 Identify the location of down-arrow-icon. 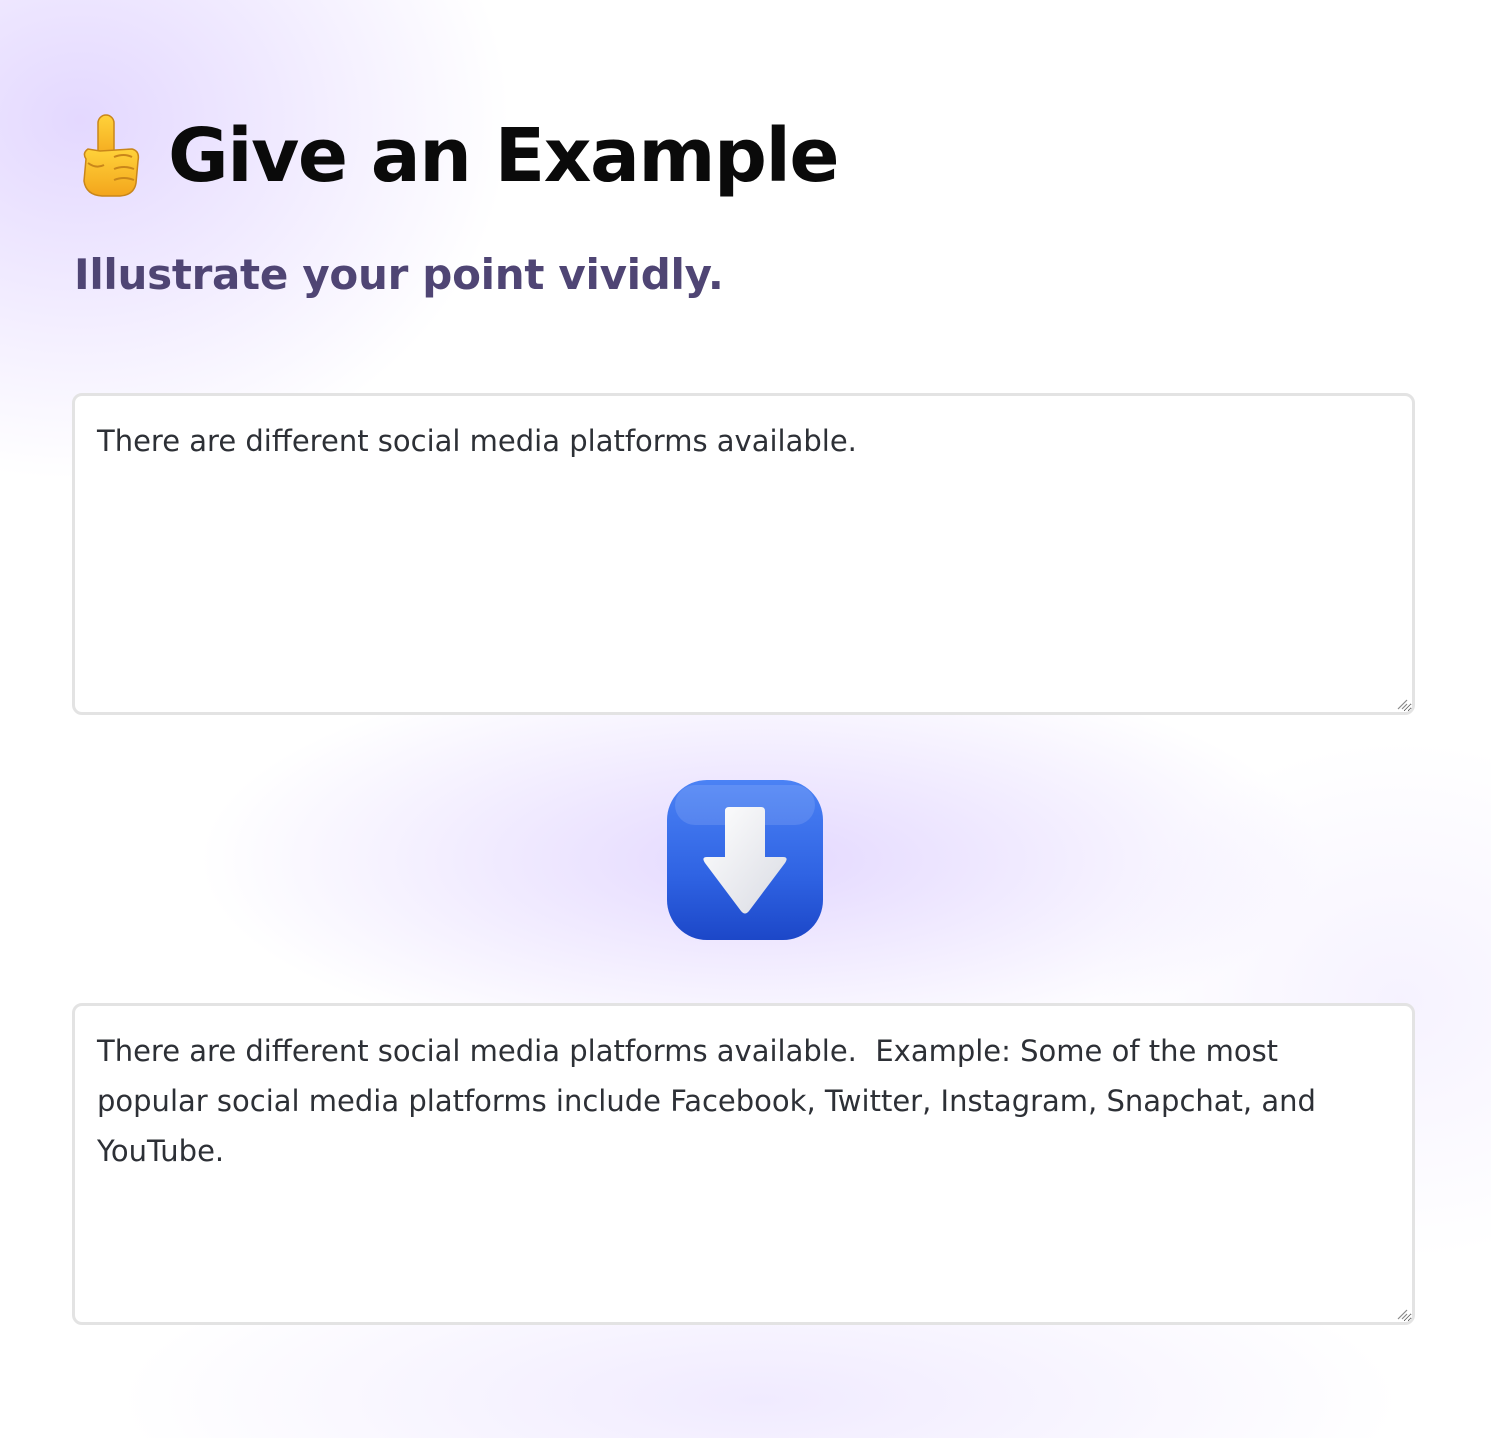
(745, 860).